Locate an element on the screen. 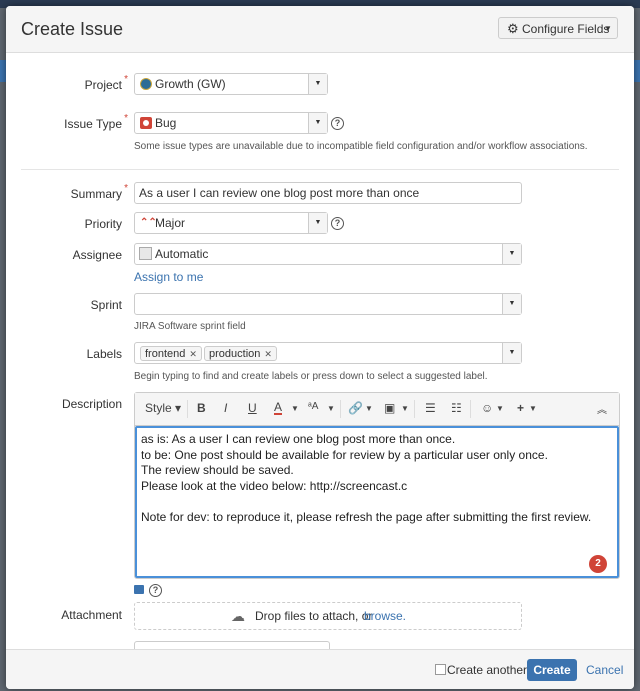 The height and width of the screenshot is (691, 640). configure-fields-button: ⚙ Configure Fields ▼ is located at coordinates (558, 28).